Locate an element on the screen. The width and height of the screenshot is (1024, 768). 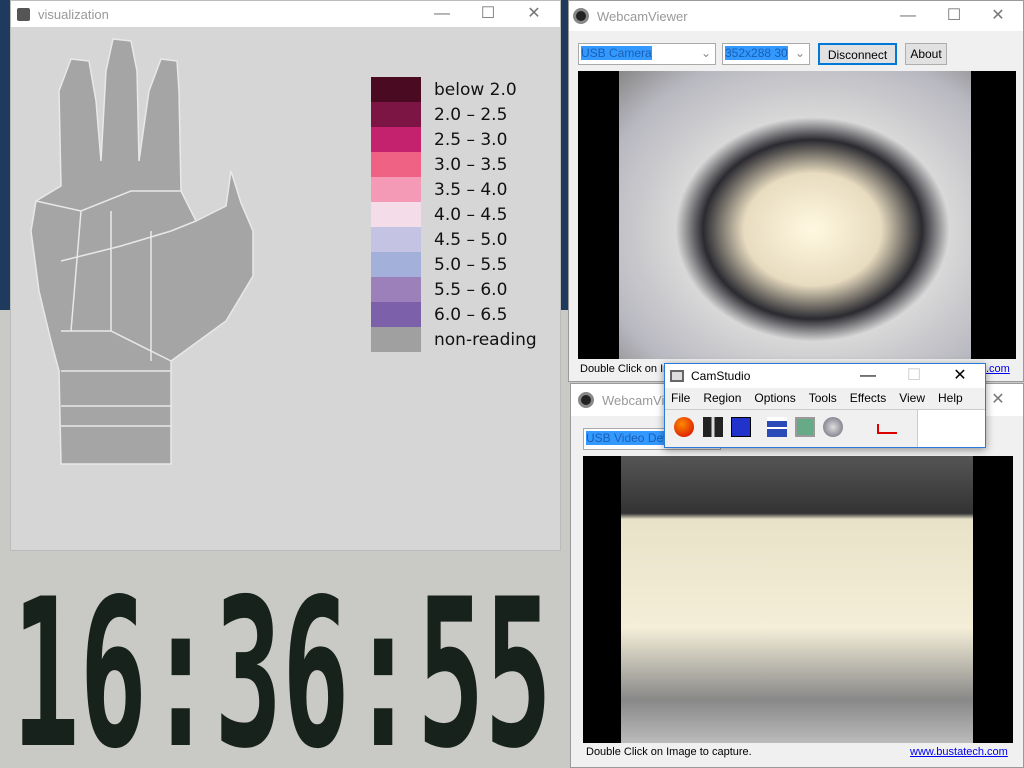
menu-tools: Tools is located at coordinates (823, 398).